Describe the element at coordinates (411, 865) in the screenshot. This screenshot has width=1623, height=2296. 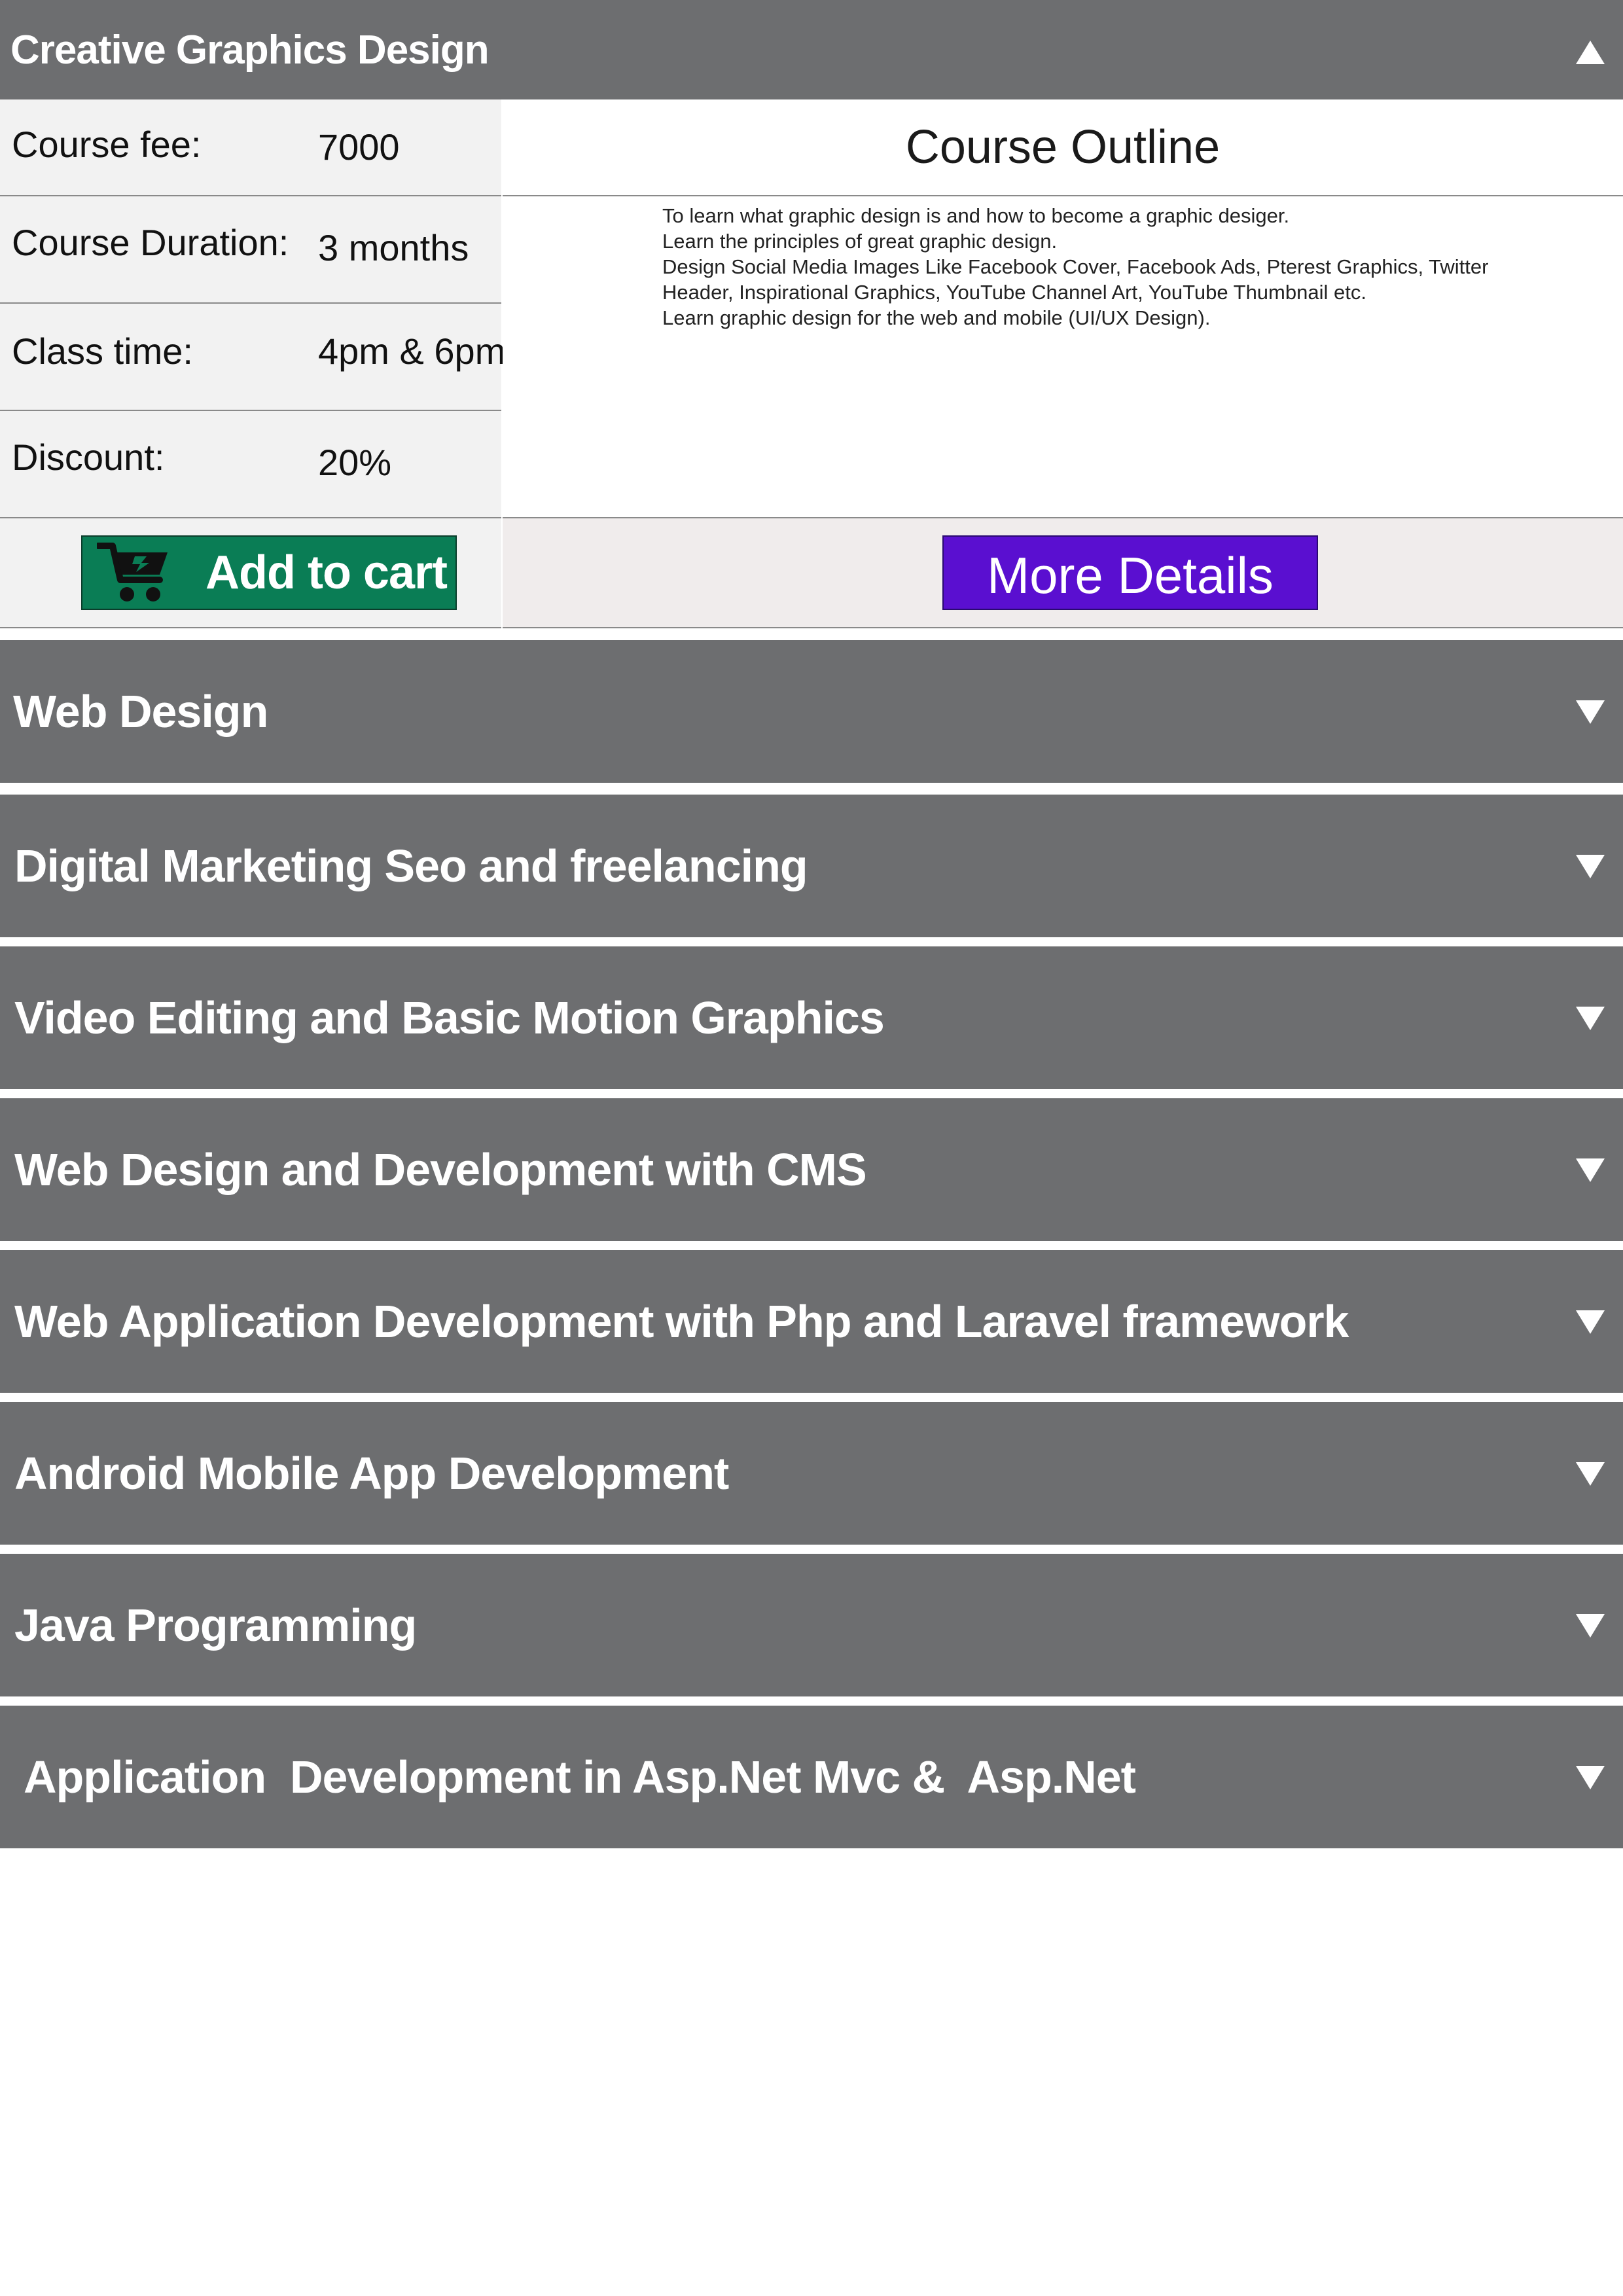
I see `accordion-title: Digital Marketing Seo and freelancing` at that location.